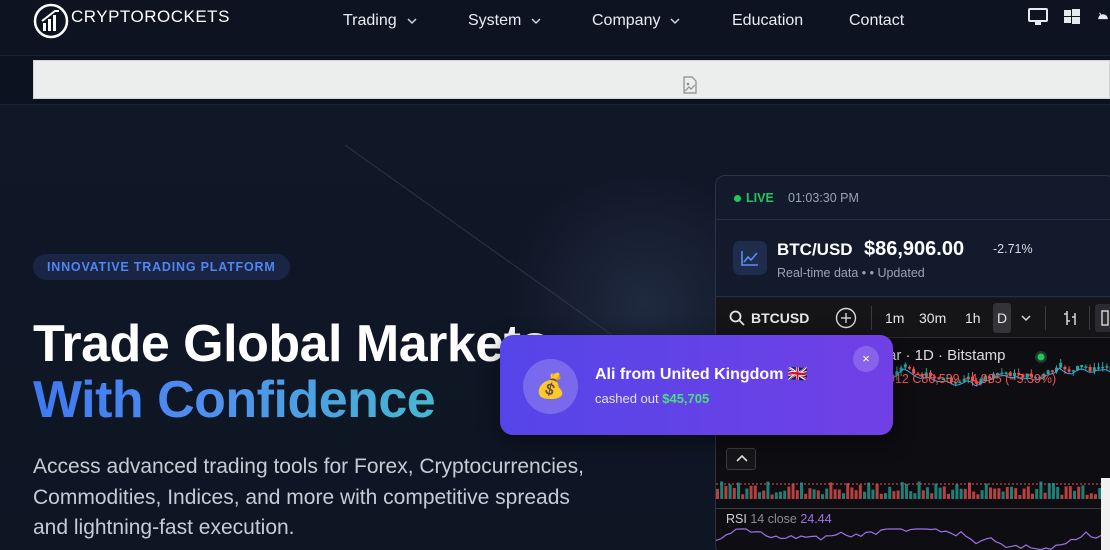  Describe the element at coordinates (405, 21) in the screenshot. I see `menu-item-trading: Trading` at that location.